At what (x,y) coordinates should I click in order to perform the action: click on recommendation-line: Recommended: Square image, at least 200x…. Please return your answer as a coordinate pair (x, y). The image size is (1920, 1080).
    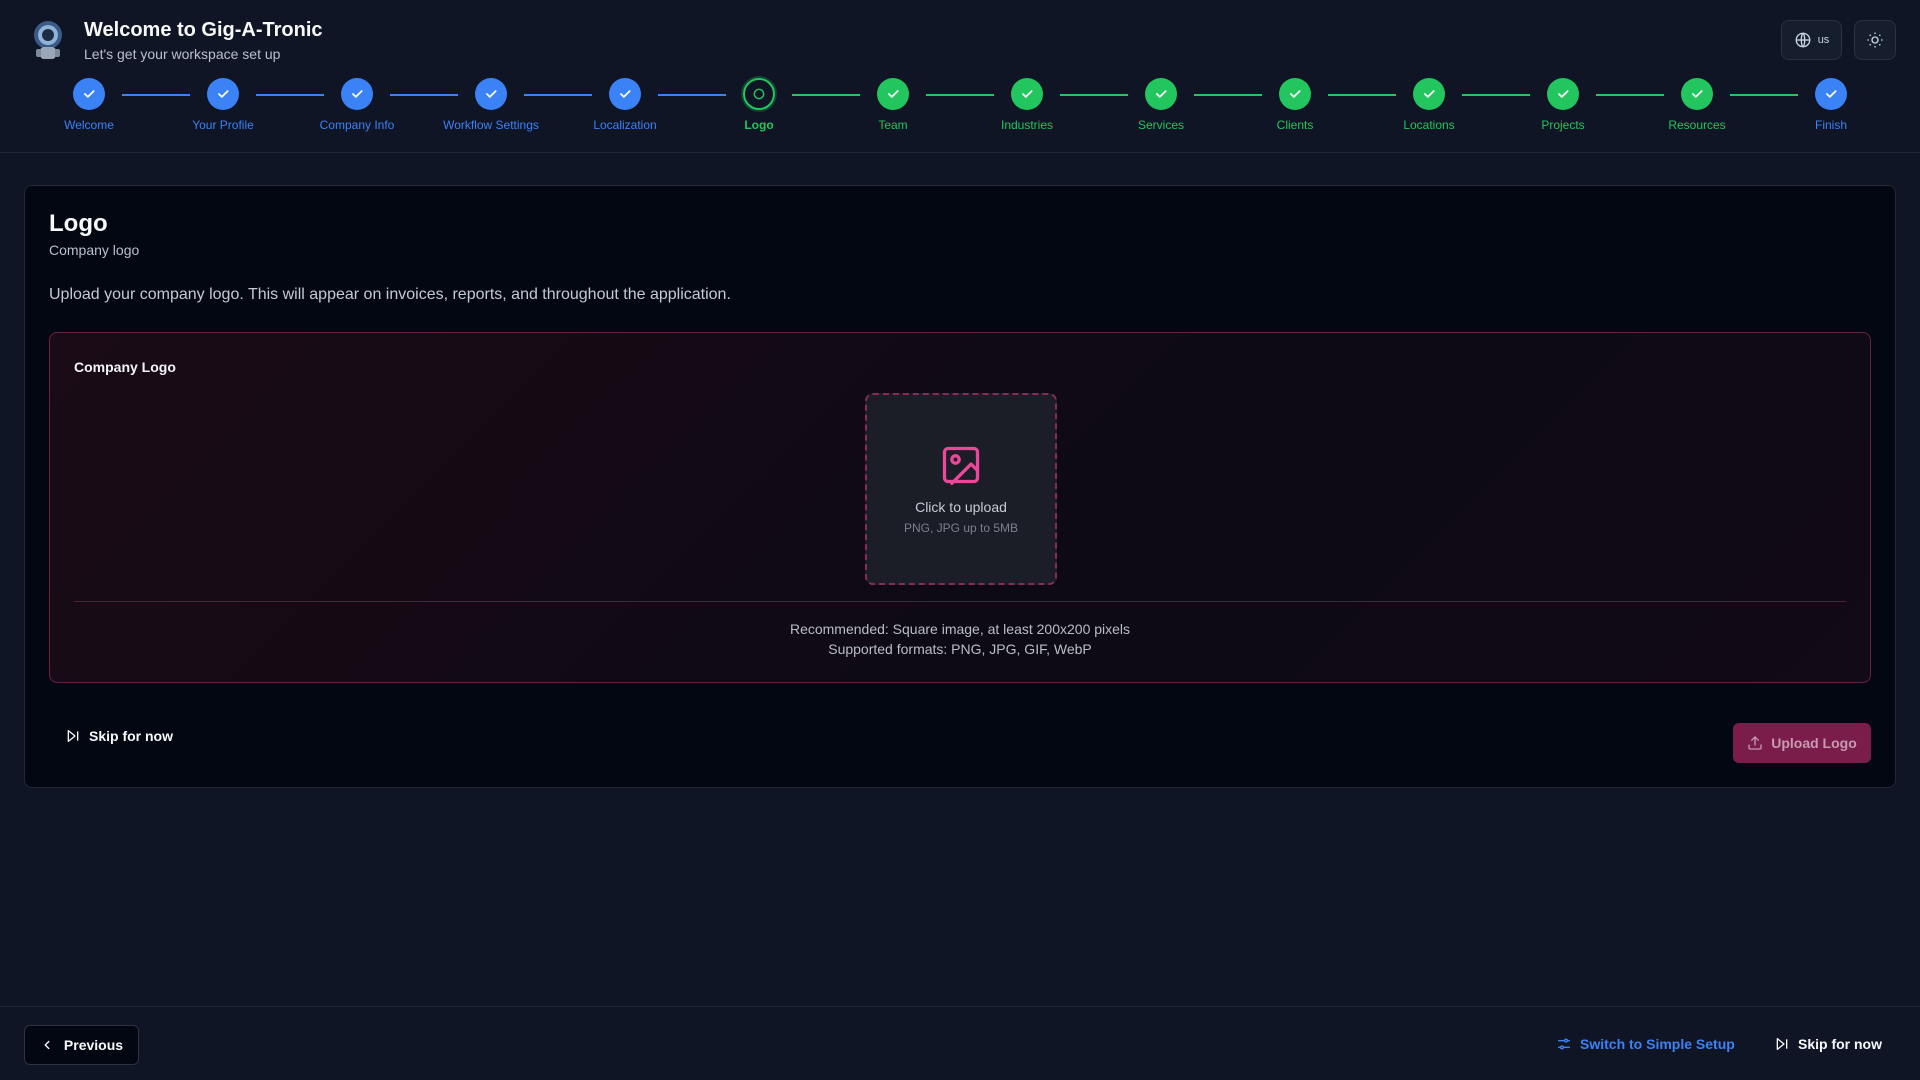
    Looking at the image, I should click on (960, 629).